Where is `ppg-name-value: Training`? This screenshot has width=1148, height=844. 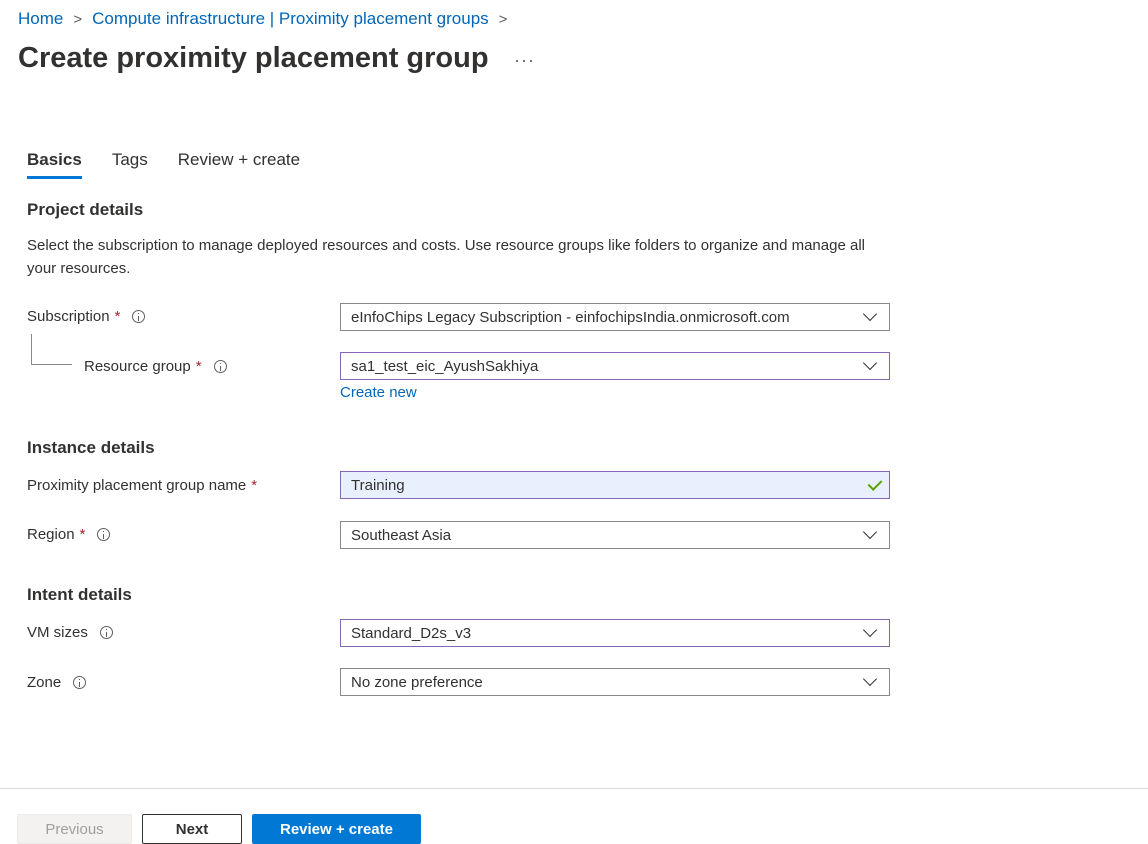
ppg-name-value: Training is located at coordinates (378, 485).